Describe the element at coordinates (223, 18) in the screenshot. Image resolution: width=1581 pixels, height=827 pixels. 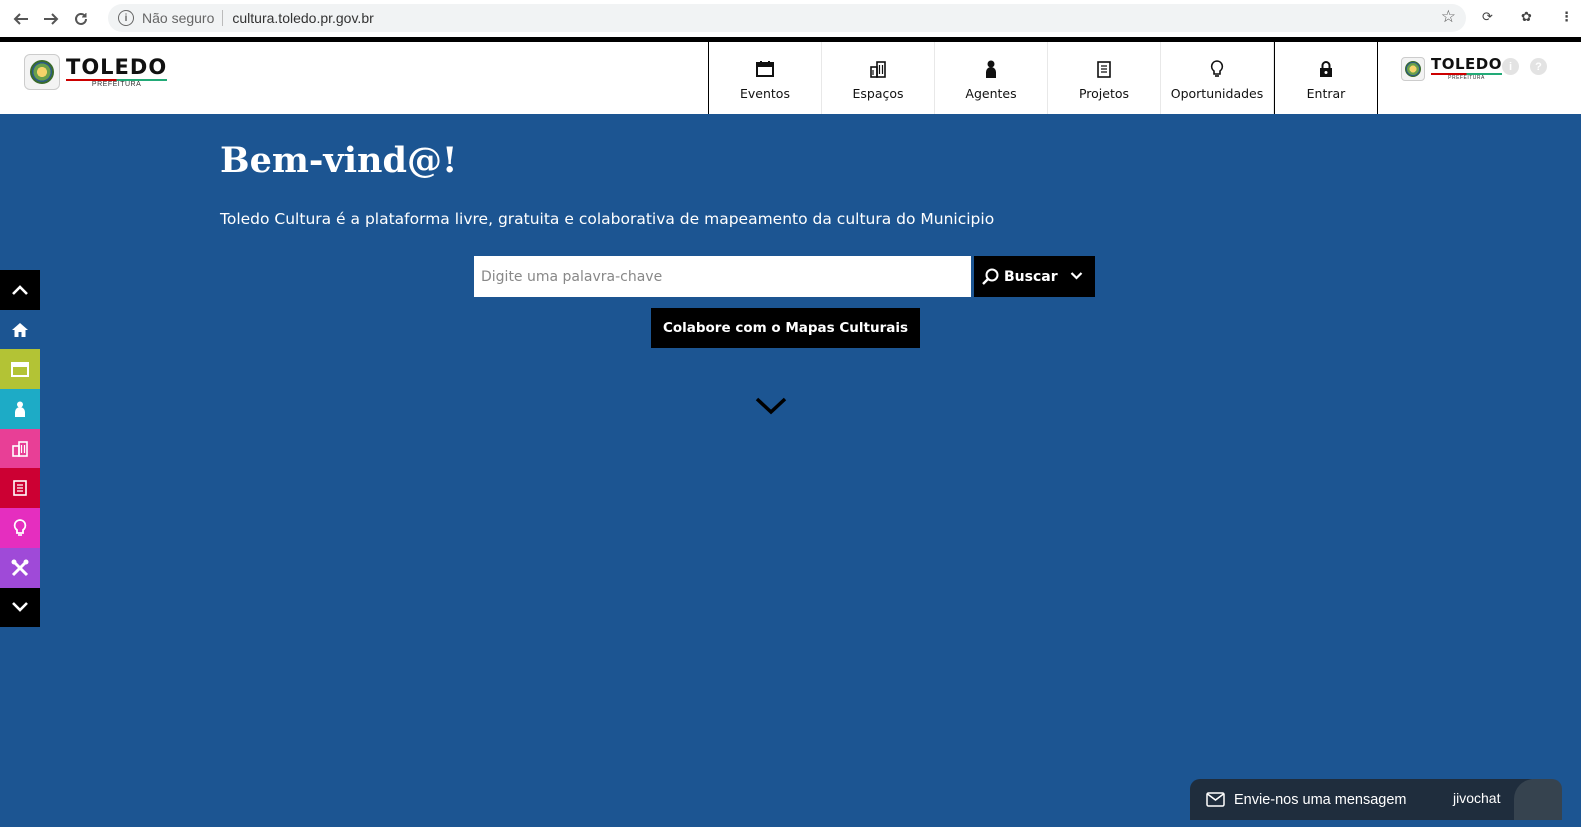
I see `divider` at that location.